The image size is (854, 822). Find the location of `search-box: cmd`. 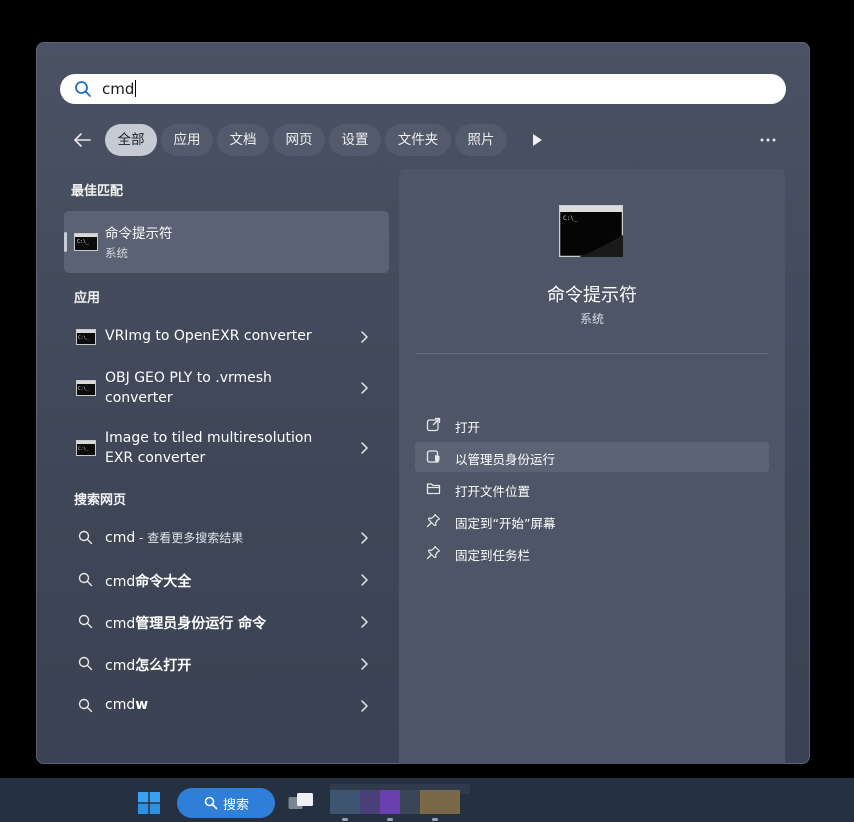

search-box: cmd is located at coordinates (423, 89).